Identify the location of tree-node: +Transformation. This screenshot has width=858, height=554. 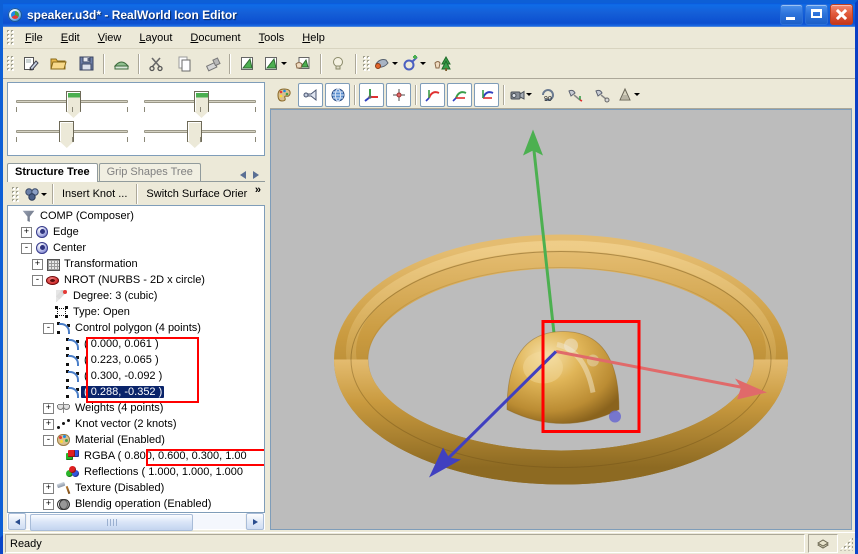
(137, 264).